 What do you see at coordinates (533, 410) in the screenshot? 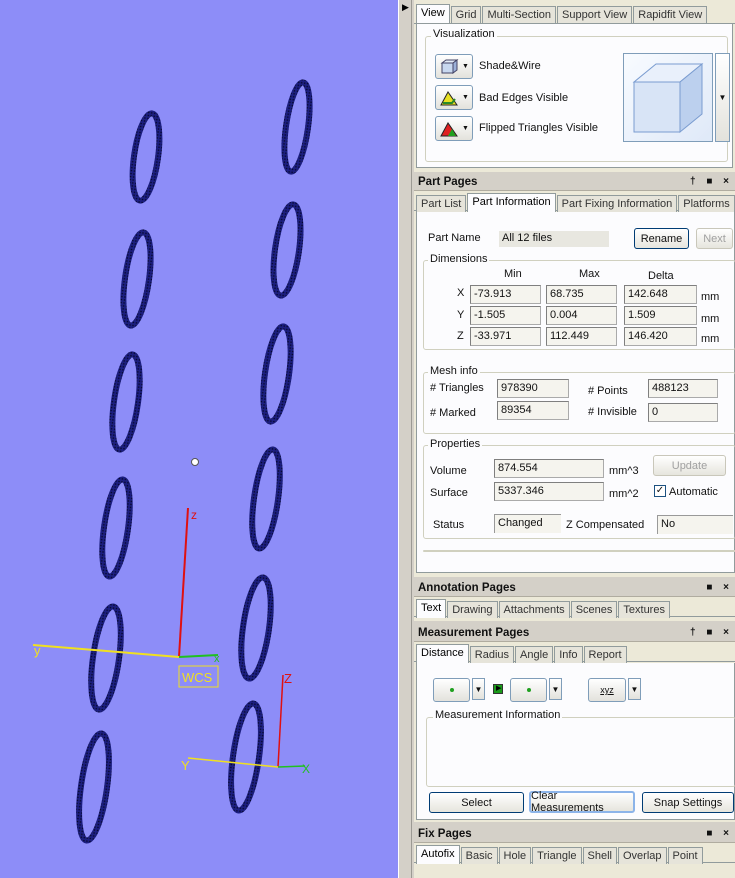
I see `marked-field: 89354` at bounding box center [533, 410].